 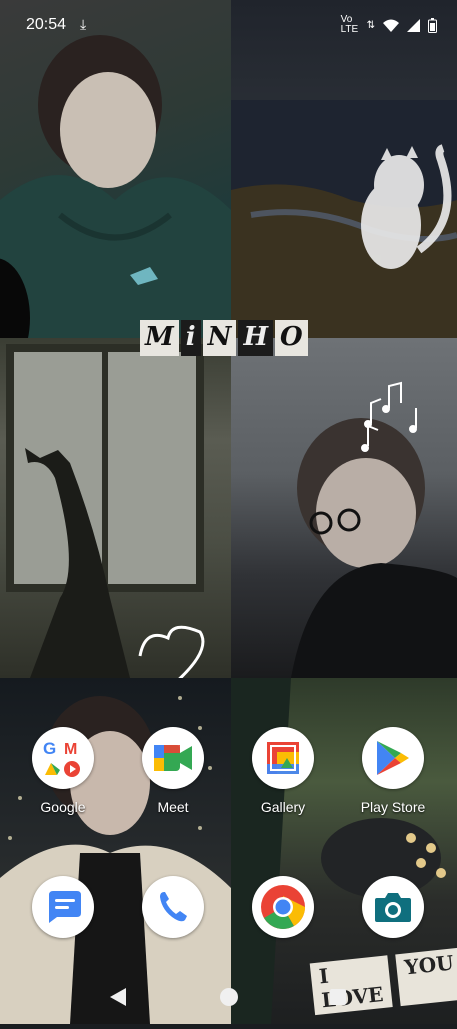 I want to click on heart-doodle, so click(x=171, y=651).